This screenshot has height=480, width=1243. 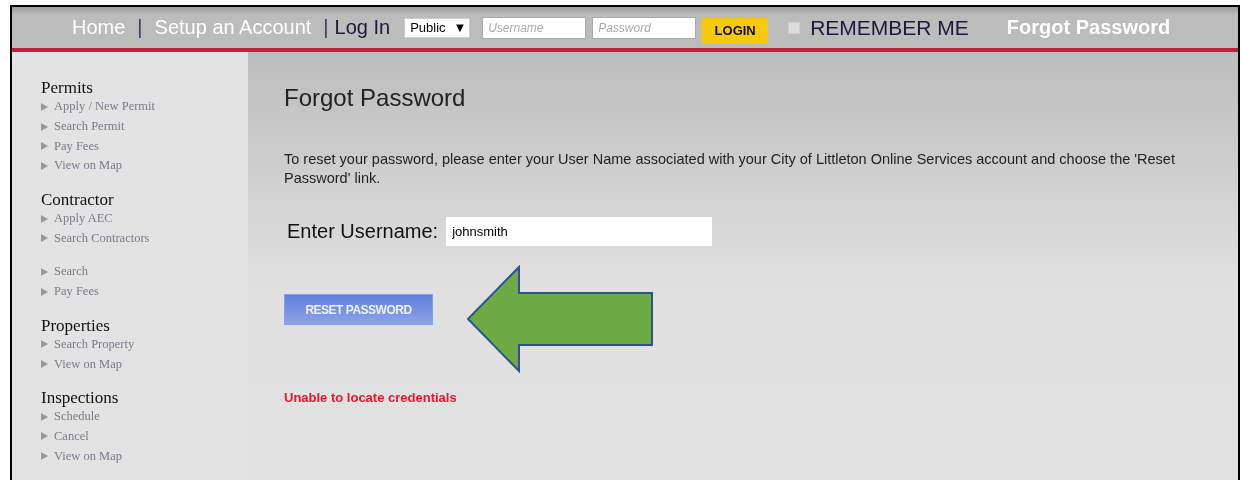 I want to click on username-label: Enter Username:, so click(x=363, y=231).